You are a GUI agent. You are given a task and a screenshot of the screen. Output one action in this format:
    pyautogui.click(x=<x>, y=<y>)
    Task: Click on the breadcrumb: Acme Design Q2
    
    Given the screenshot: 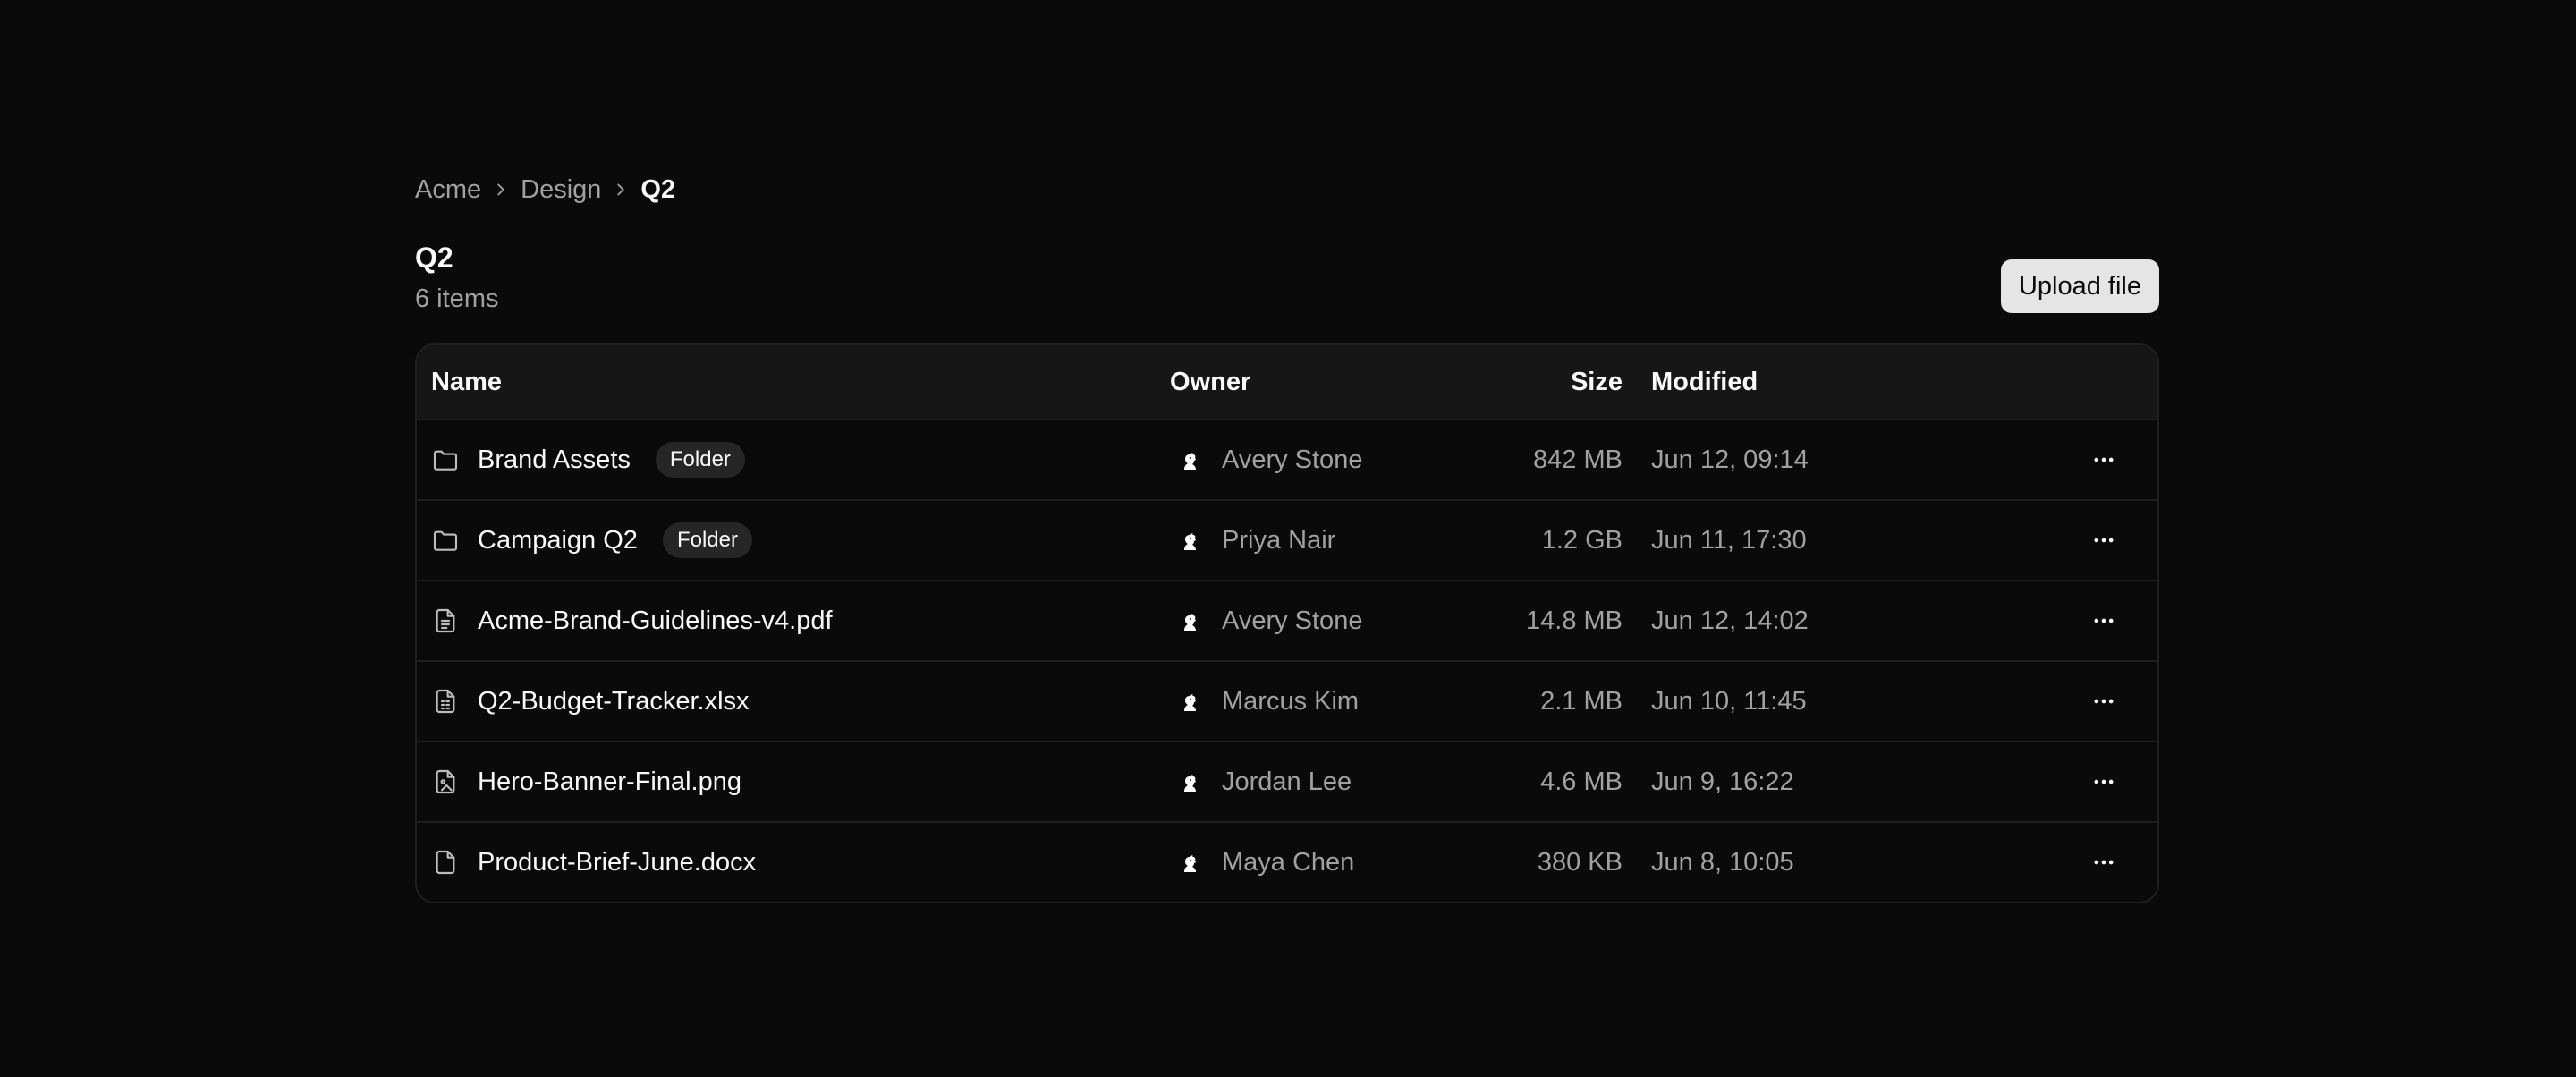 What is the action you would take?
    pyautogui.click(x=1287, y=190)
    